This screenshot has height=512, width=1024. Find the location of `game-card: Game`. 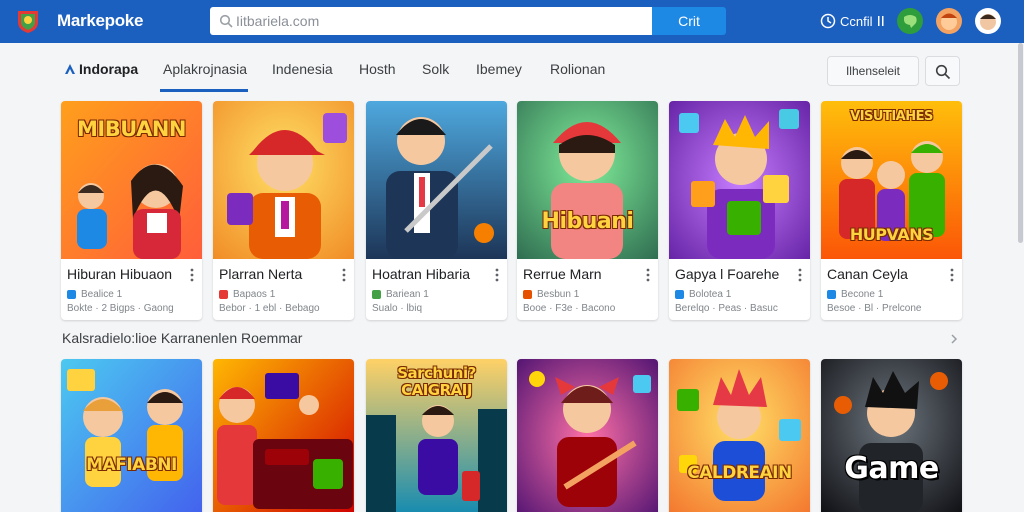

game-card: Game is located at coordinates (891, 435).